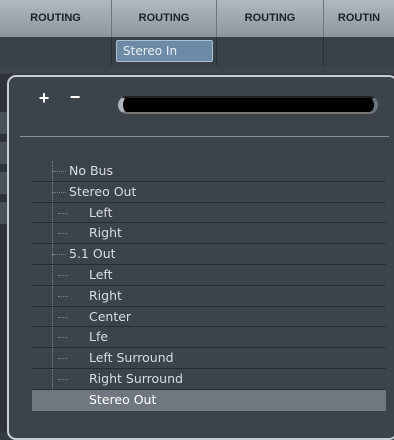 Image resolution: width=394 pixels, height=440 pixels. Describe the element at coordinates (209, 317) in the screenshot. I see `tree-item-center: Center` at that location.